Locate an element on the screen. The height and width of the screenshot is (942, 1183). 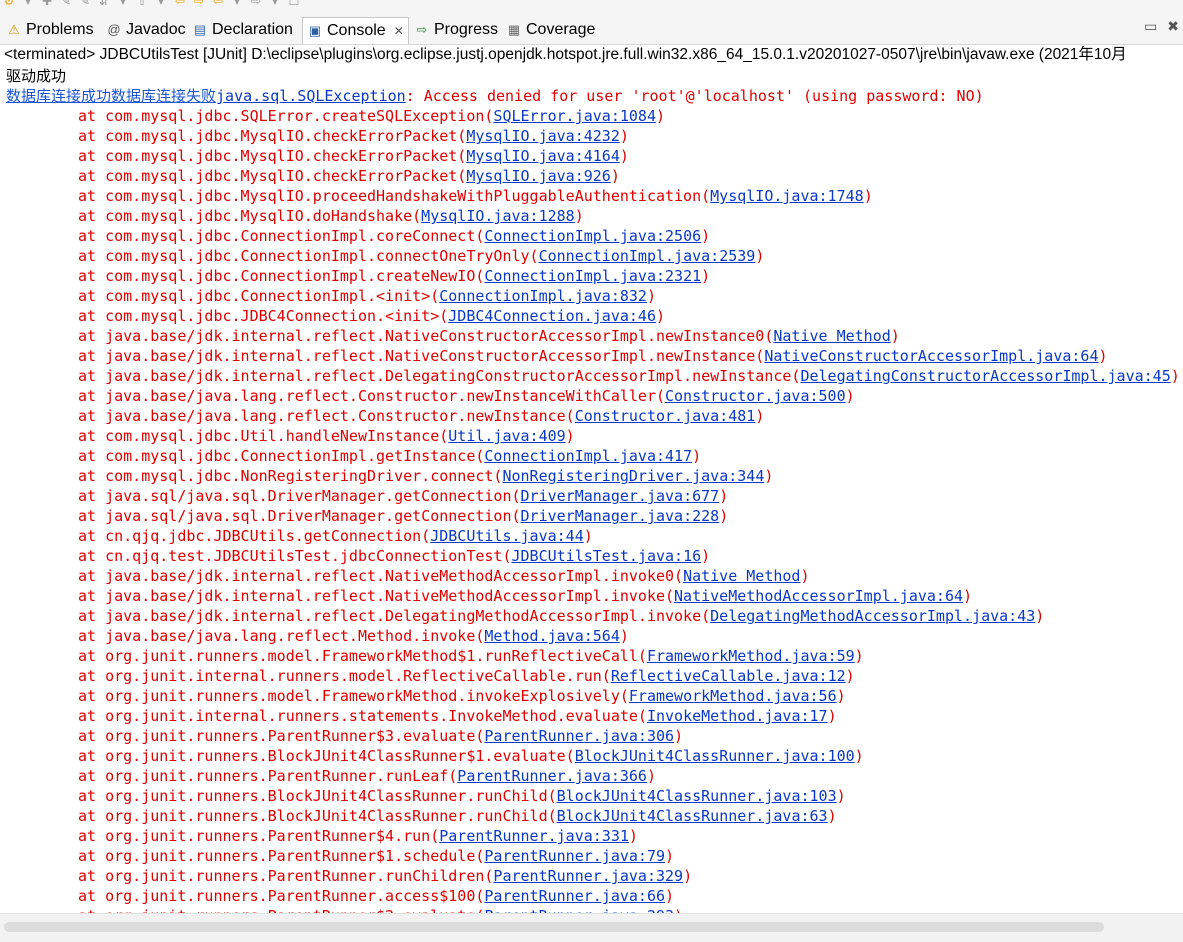
tab-label: Problems is located at coordinates (60, 29).